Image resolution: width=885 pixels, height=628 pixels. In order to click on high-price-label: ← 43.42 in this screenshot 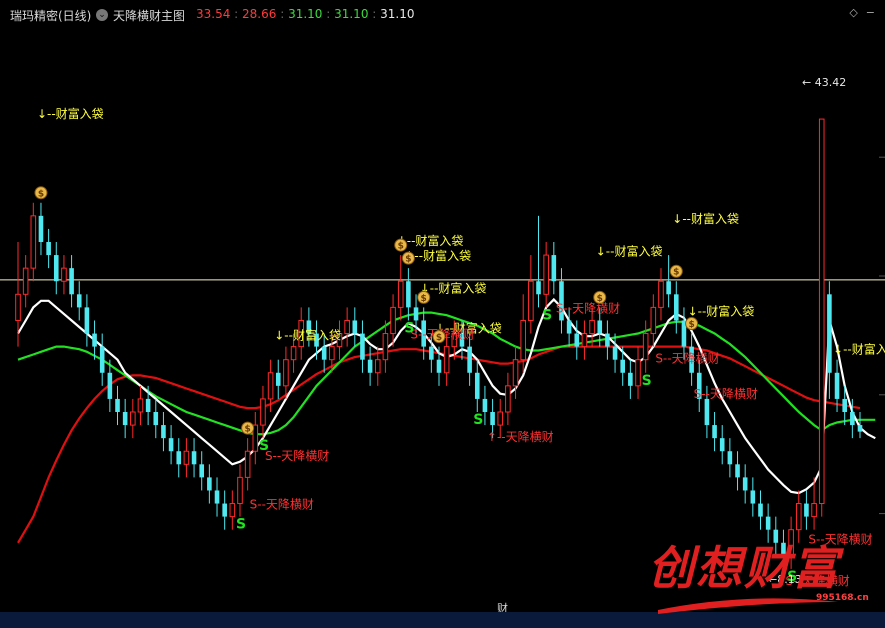, I will do `click(824, 82)`.